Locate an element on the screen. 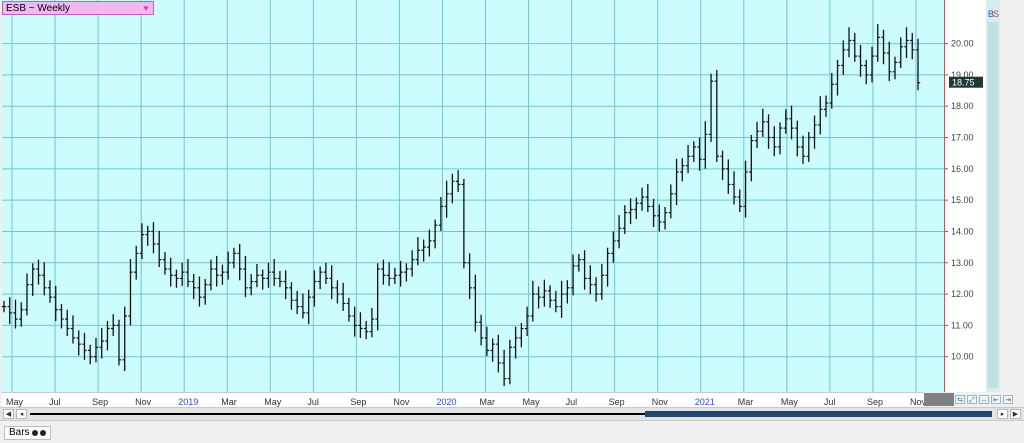  scroll-start-icon: ◀ is located at coordinates (8, 414).